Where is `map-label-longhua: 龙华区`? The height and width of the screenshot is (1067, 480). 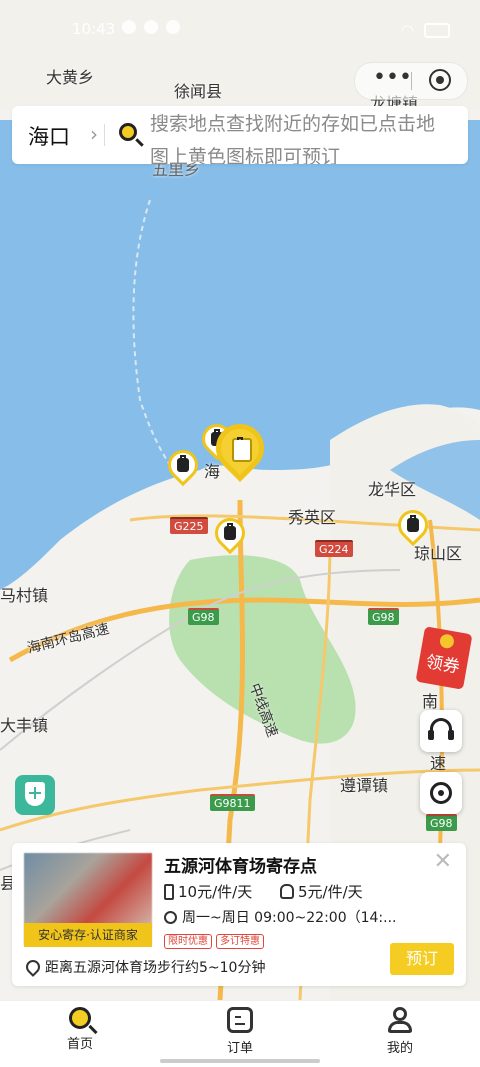 map-label-longhua: 龙华区 is located at coordinates (392, 489).